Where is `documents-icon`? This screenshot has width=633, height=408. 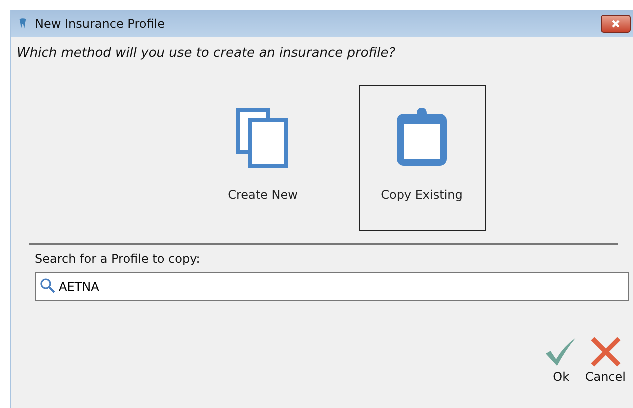 documents-icon is located at coordinates (263, 138).